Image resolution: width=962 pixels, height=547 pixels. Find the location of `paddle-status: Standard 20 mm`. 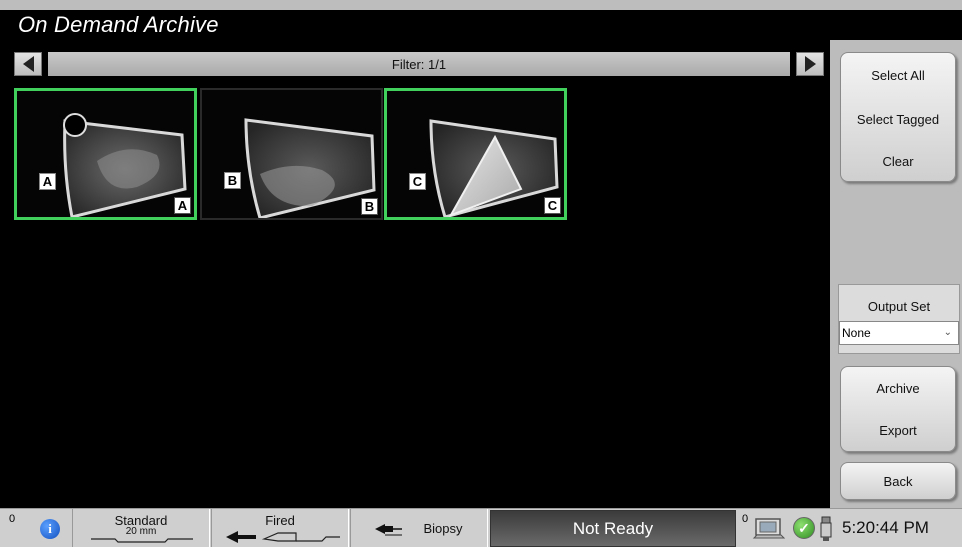

paddle-status: Standard 20 mm is located at coordinates (141, 528).